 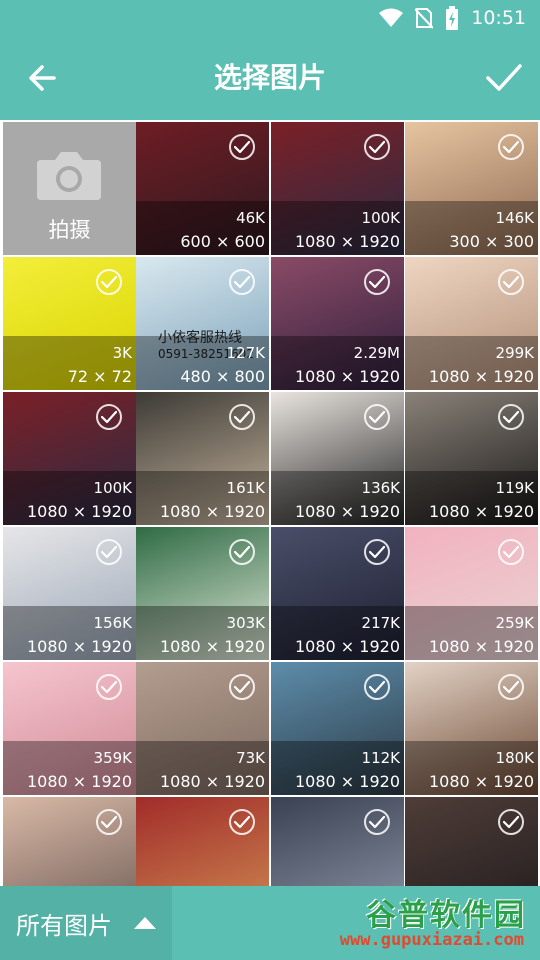 I want to click on photo-tile: 119K 1080 × 1920, so click(x=471, y=458).